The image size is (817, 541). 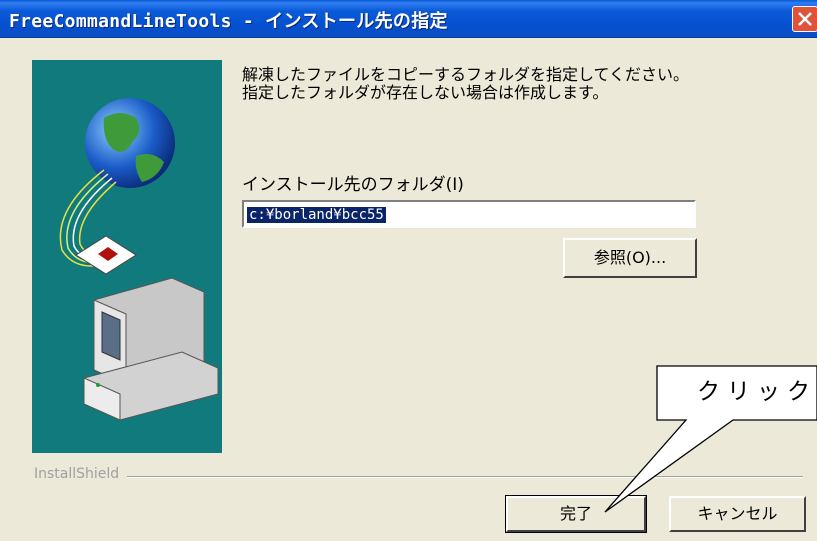 I want to click on callout-text: クリック, so click(x=757, y=392).